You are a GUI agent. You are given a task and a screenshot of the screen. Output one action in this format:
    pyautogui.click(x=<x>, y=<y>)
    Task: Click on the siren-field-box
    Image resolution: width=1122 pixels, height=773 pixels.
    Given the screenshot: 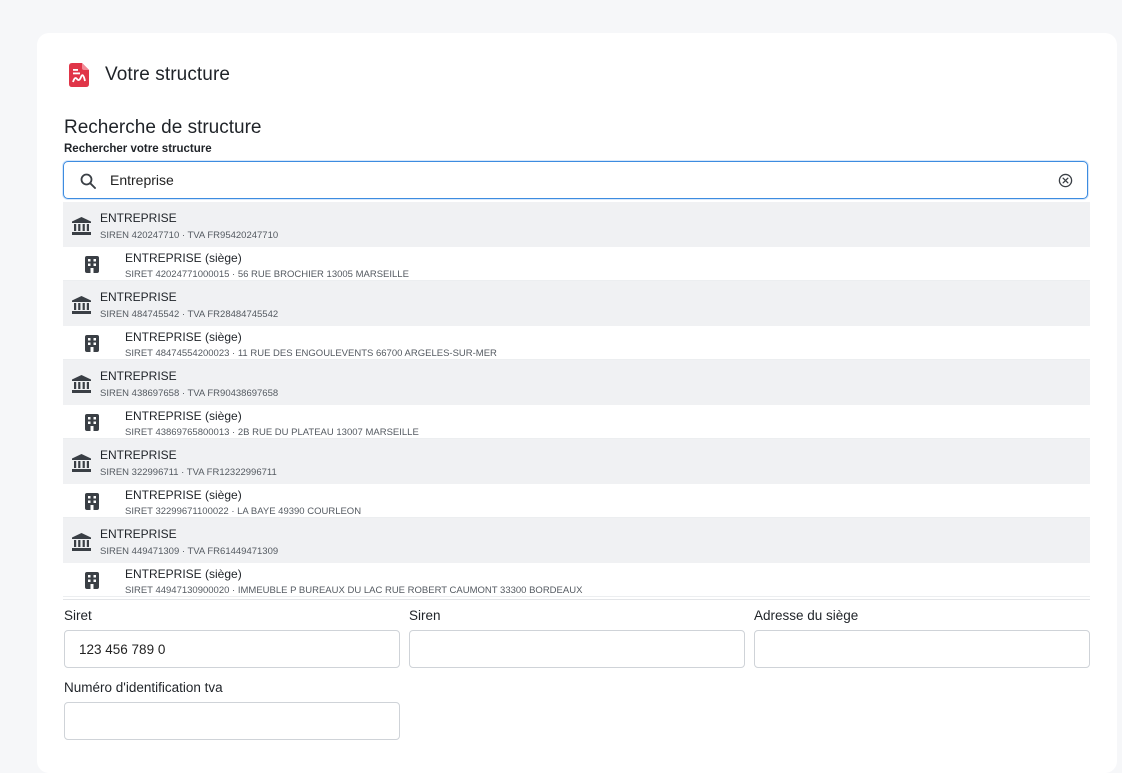 What is the action you would take?
    pyautogui.click(x=577, y=649)
    